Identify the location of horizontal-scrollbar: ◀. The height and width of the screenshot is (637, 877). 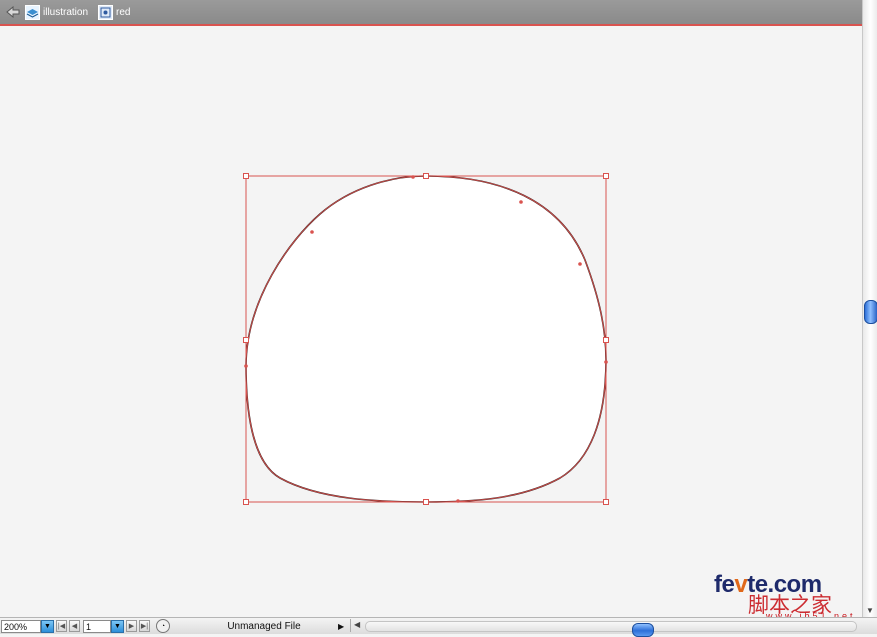
(606, 628).